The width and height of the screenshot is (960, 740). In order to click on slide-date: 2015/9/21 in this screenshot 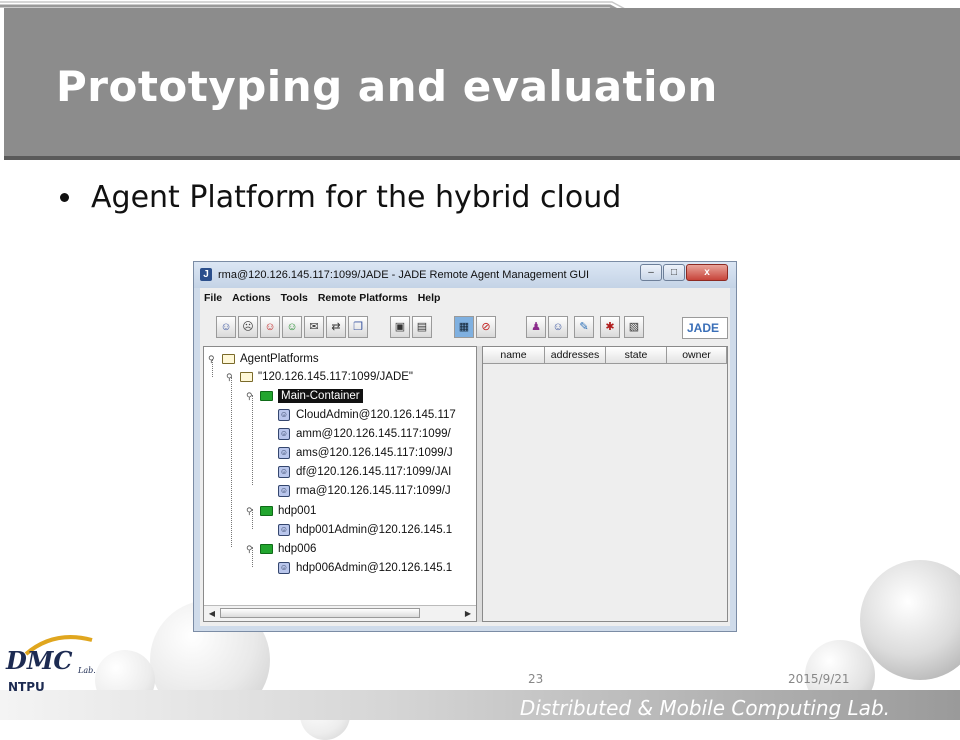, I will do `click(819, 679)`.